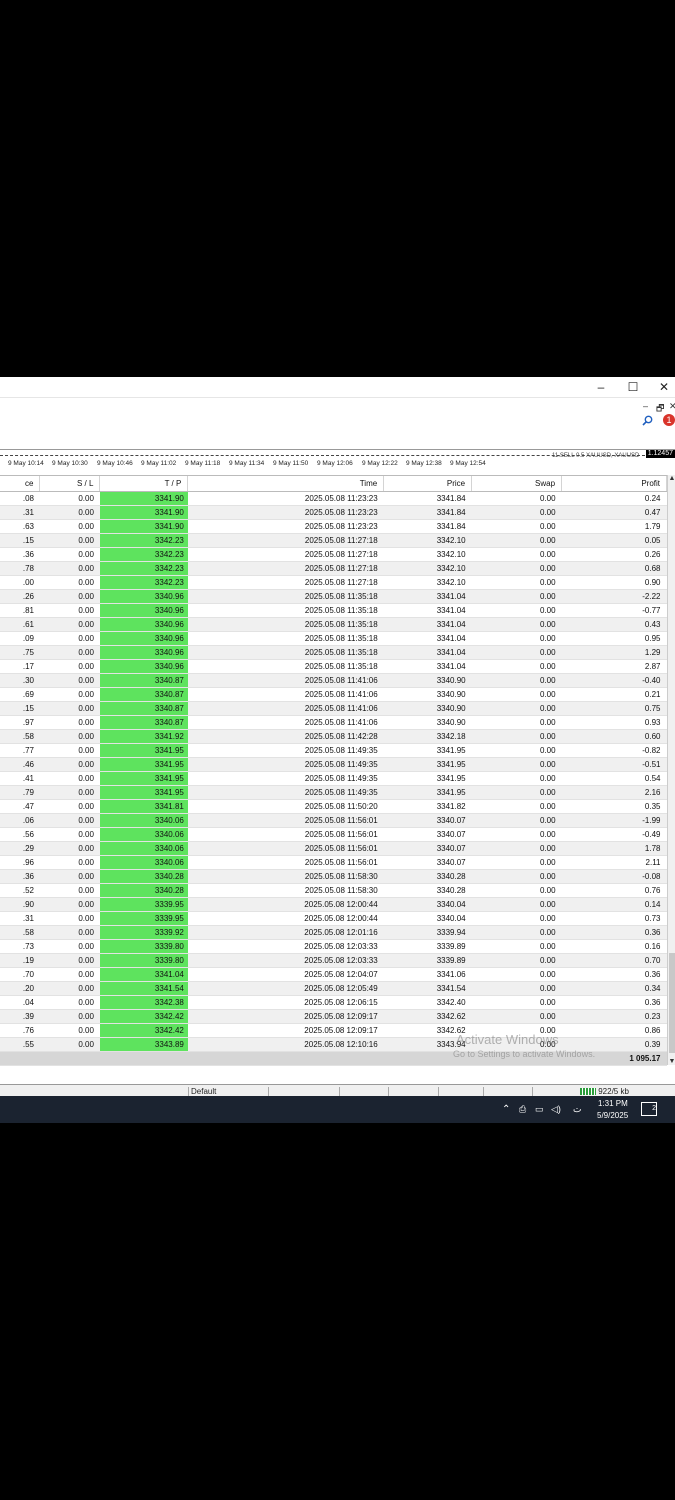 The width and height of the screenshot is (675, 1500). I want to click on cell-profit: 0.23, so click(614, 1016).